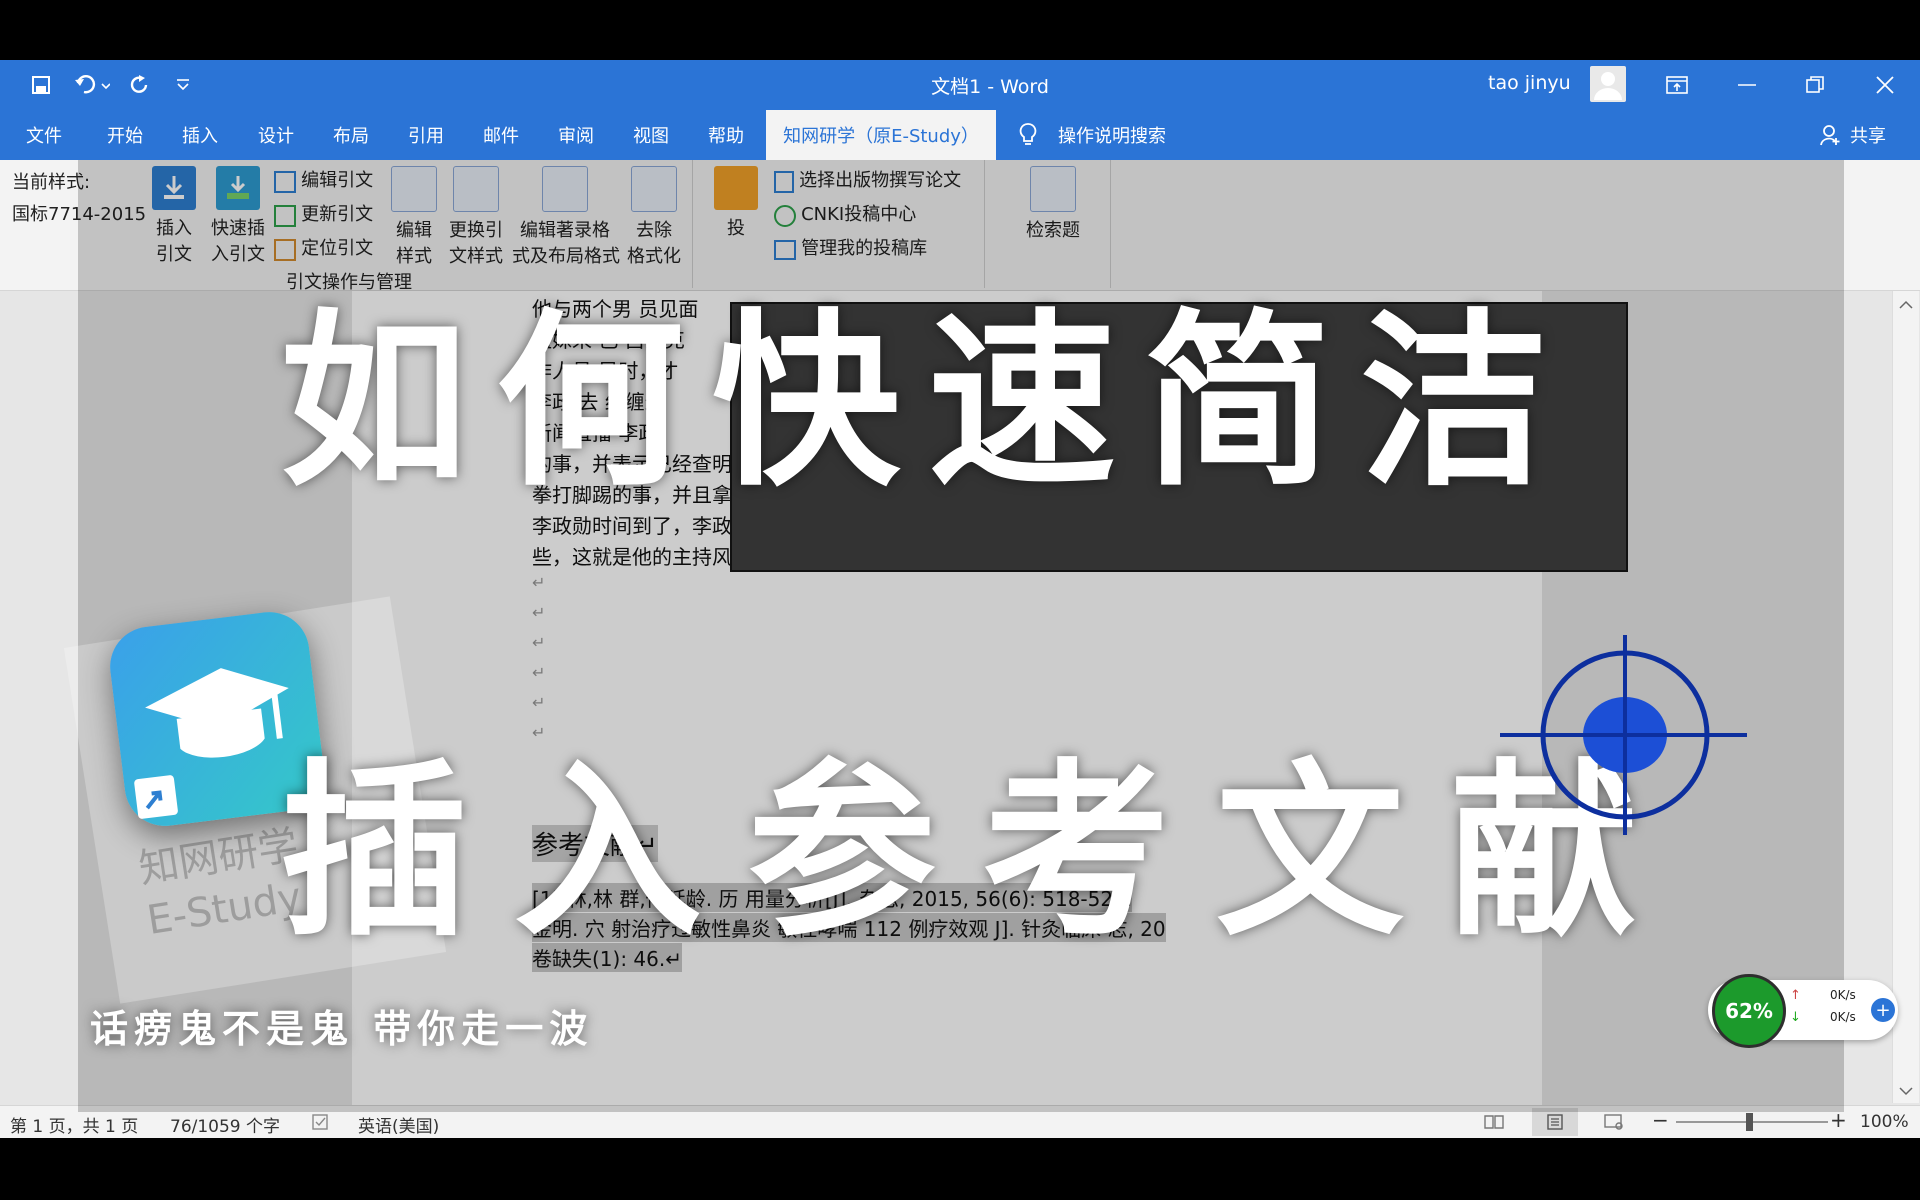 The width and height of the screenshot is (1920, 1200). What do you see at coordinates (1608, 84) in the screenshot?
I see `avatar` at bounding box center [1608, 84].